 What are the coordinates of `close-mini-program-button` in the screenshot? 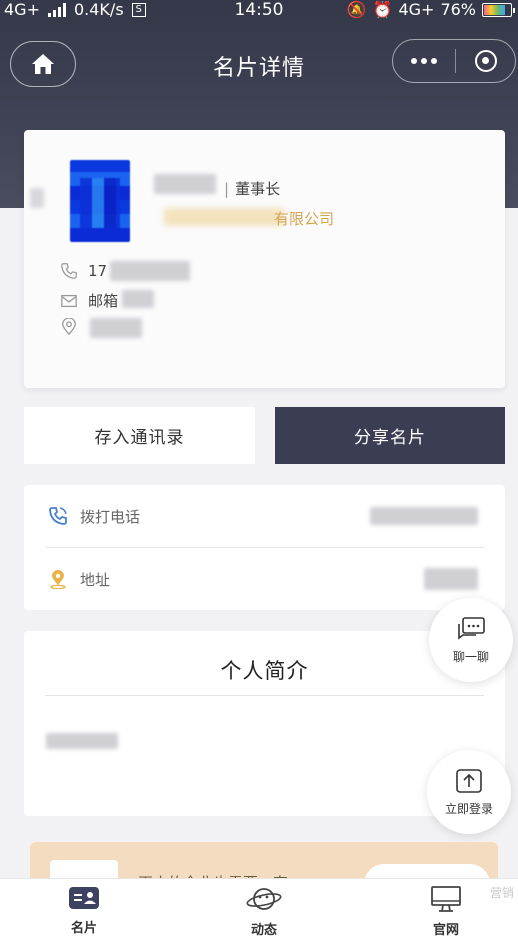 It's located at (485, 61).